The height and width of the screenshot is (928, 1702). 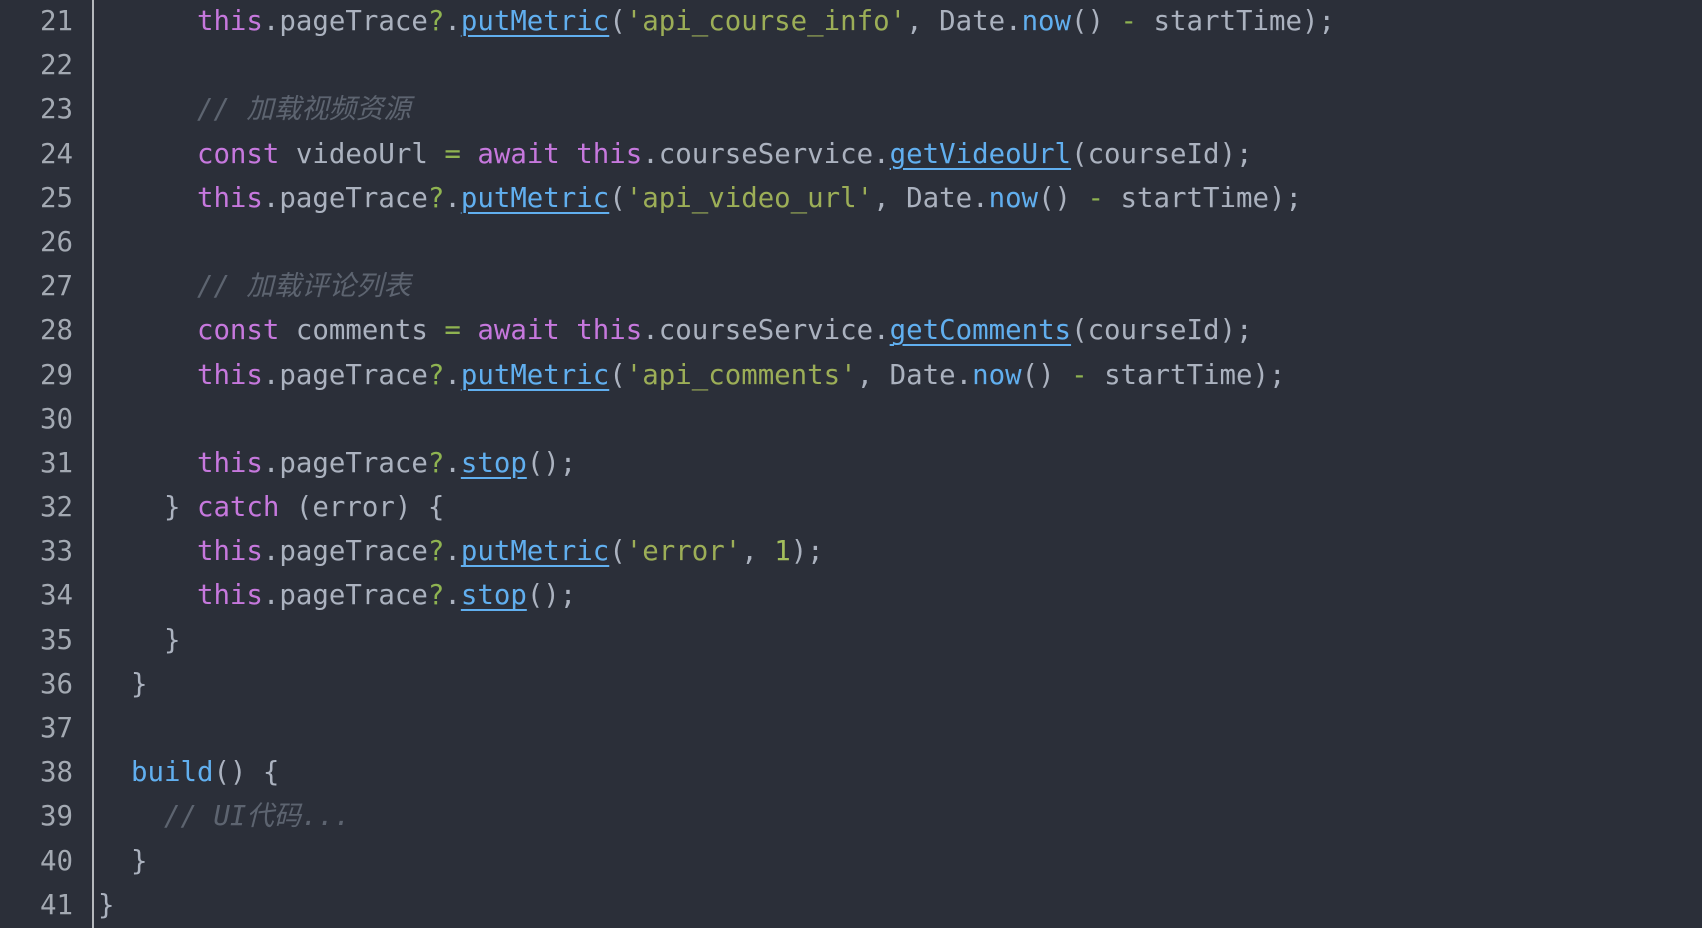 What do you see at coordinates (303, 110) in the screenshot?
I see `code-token: // 加载视频资源` at bounding box center [303, 110].